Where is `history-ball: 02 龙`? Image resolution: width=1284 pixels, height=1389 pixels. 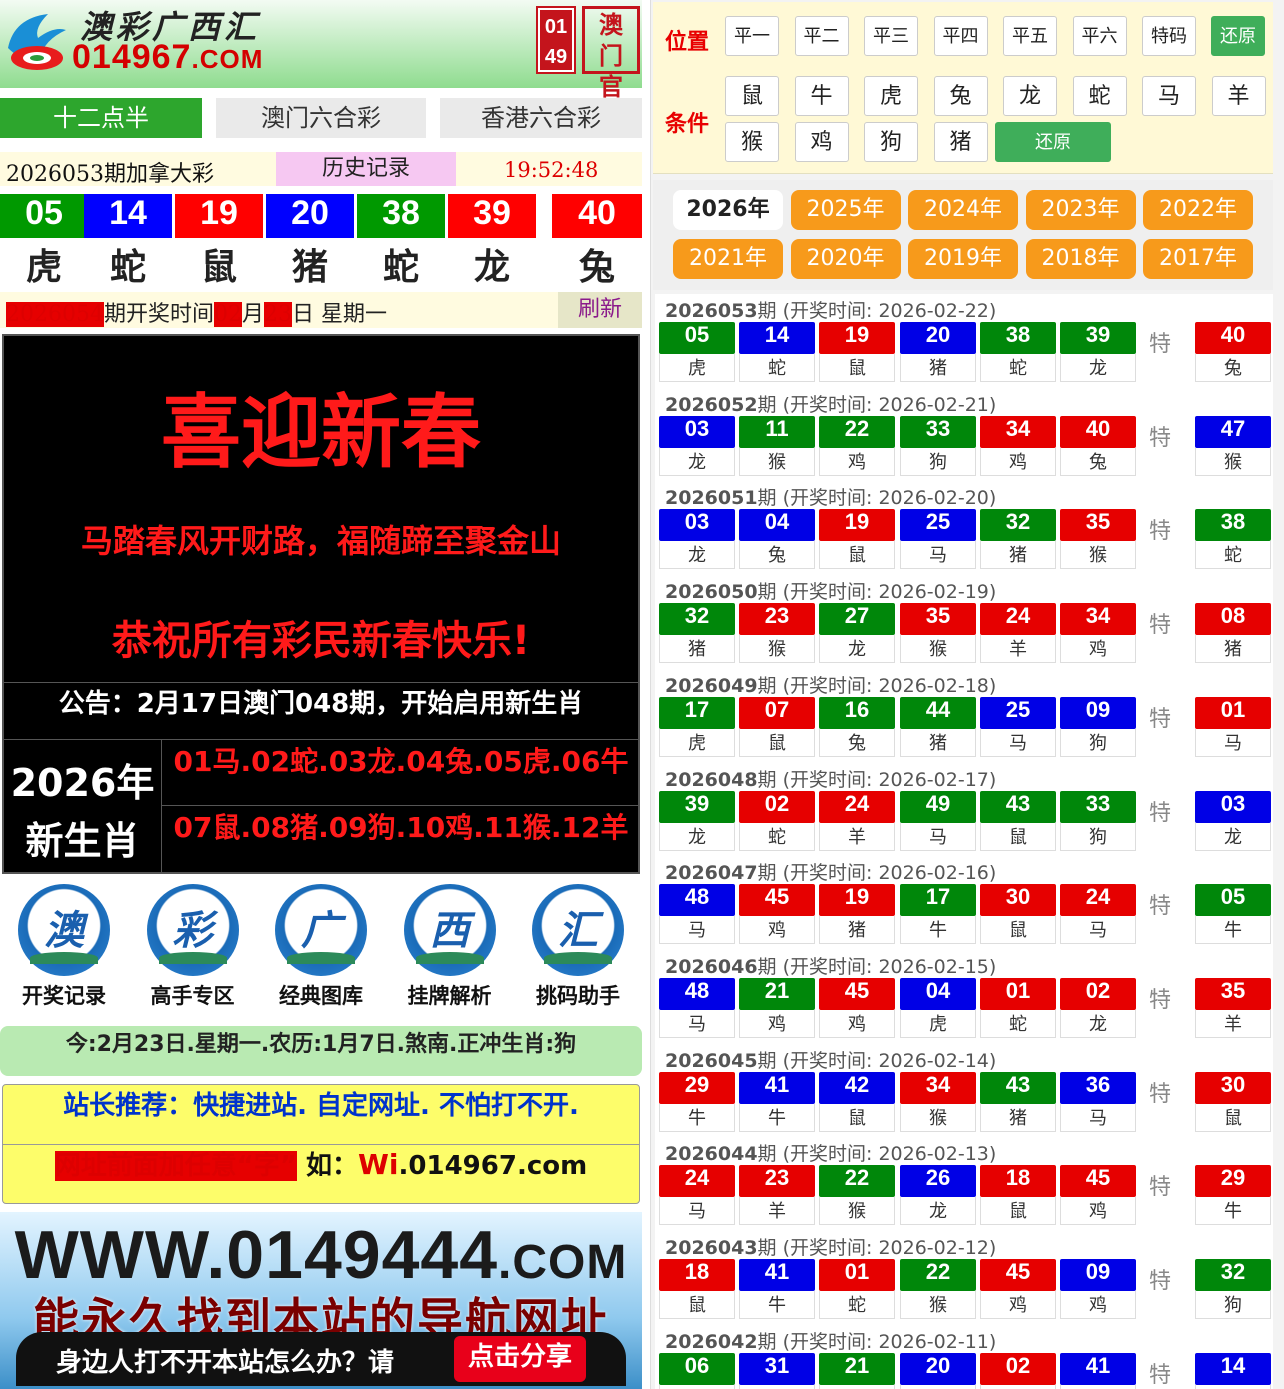
history-ball: 02 龙 is located at coordinates (1098, 1007).